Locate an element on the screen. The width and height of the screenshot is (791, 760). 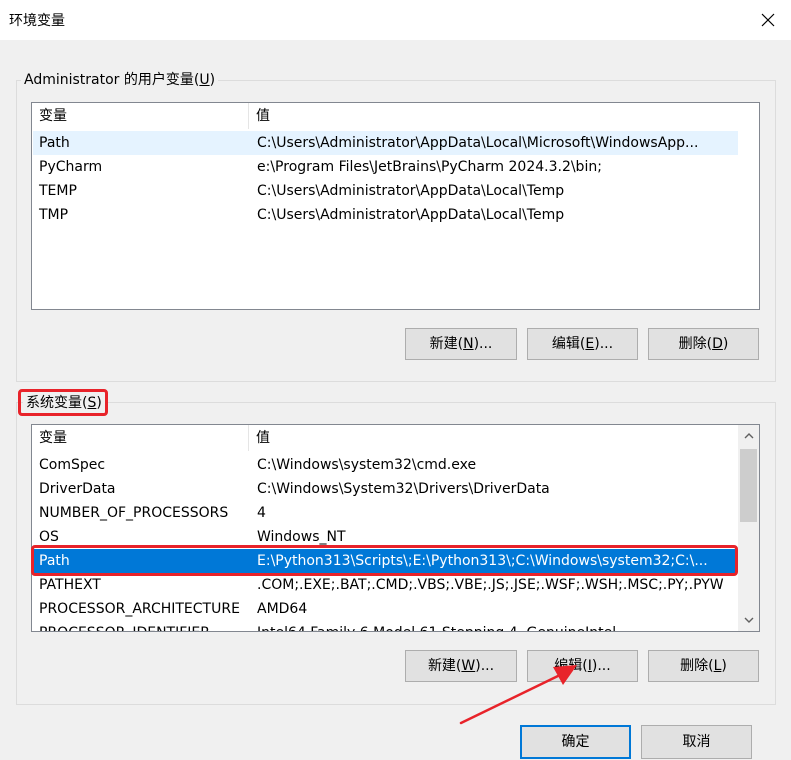
window-title: 环境变量 is located at coordinates (37, 21).